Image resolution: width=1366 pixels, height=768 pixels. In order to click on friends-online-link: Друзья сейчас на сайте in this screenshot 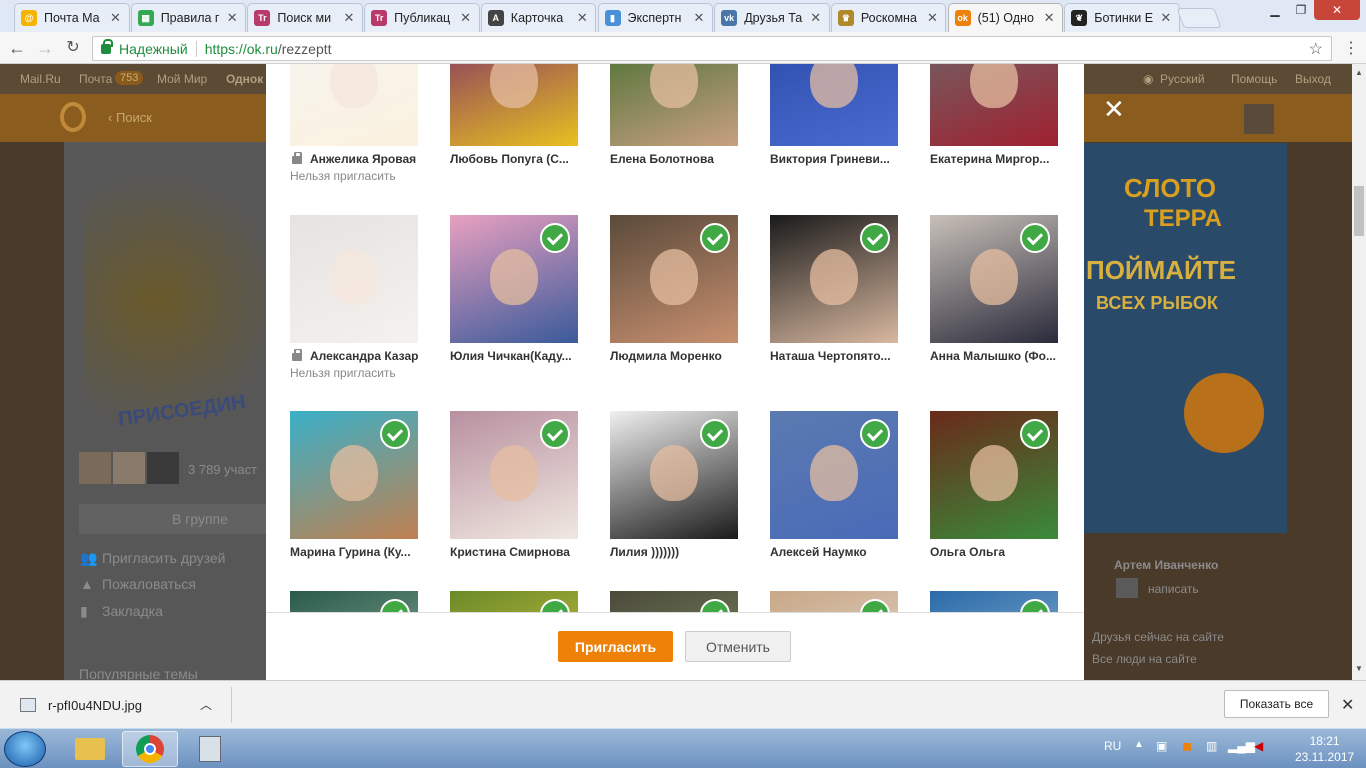, I will do `click(1158, 637)`.